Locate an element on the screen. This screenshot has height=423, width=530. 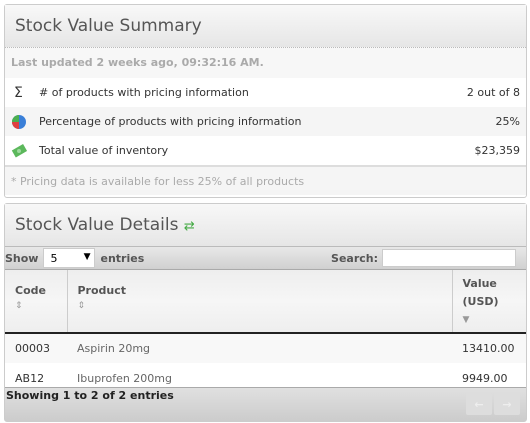
column-header-code: Code ⇕ is located at coordinates (36, 302).